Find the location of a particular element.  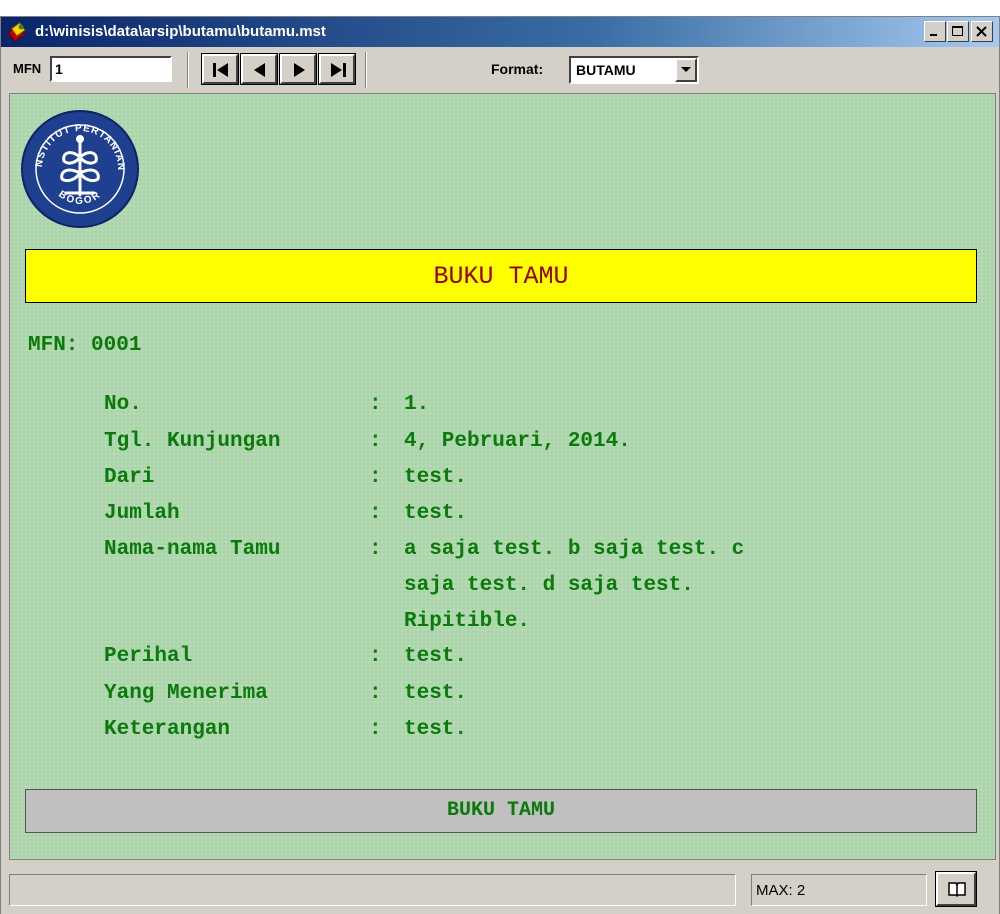

field-label: Tgl. Kunjungan is located at coordinates (192, 441).